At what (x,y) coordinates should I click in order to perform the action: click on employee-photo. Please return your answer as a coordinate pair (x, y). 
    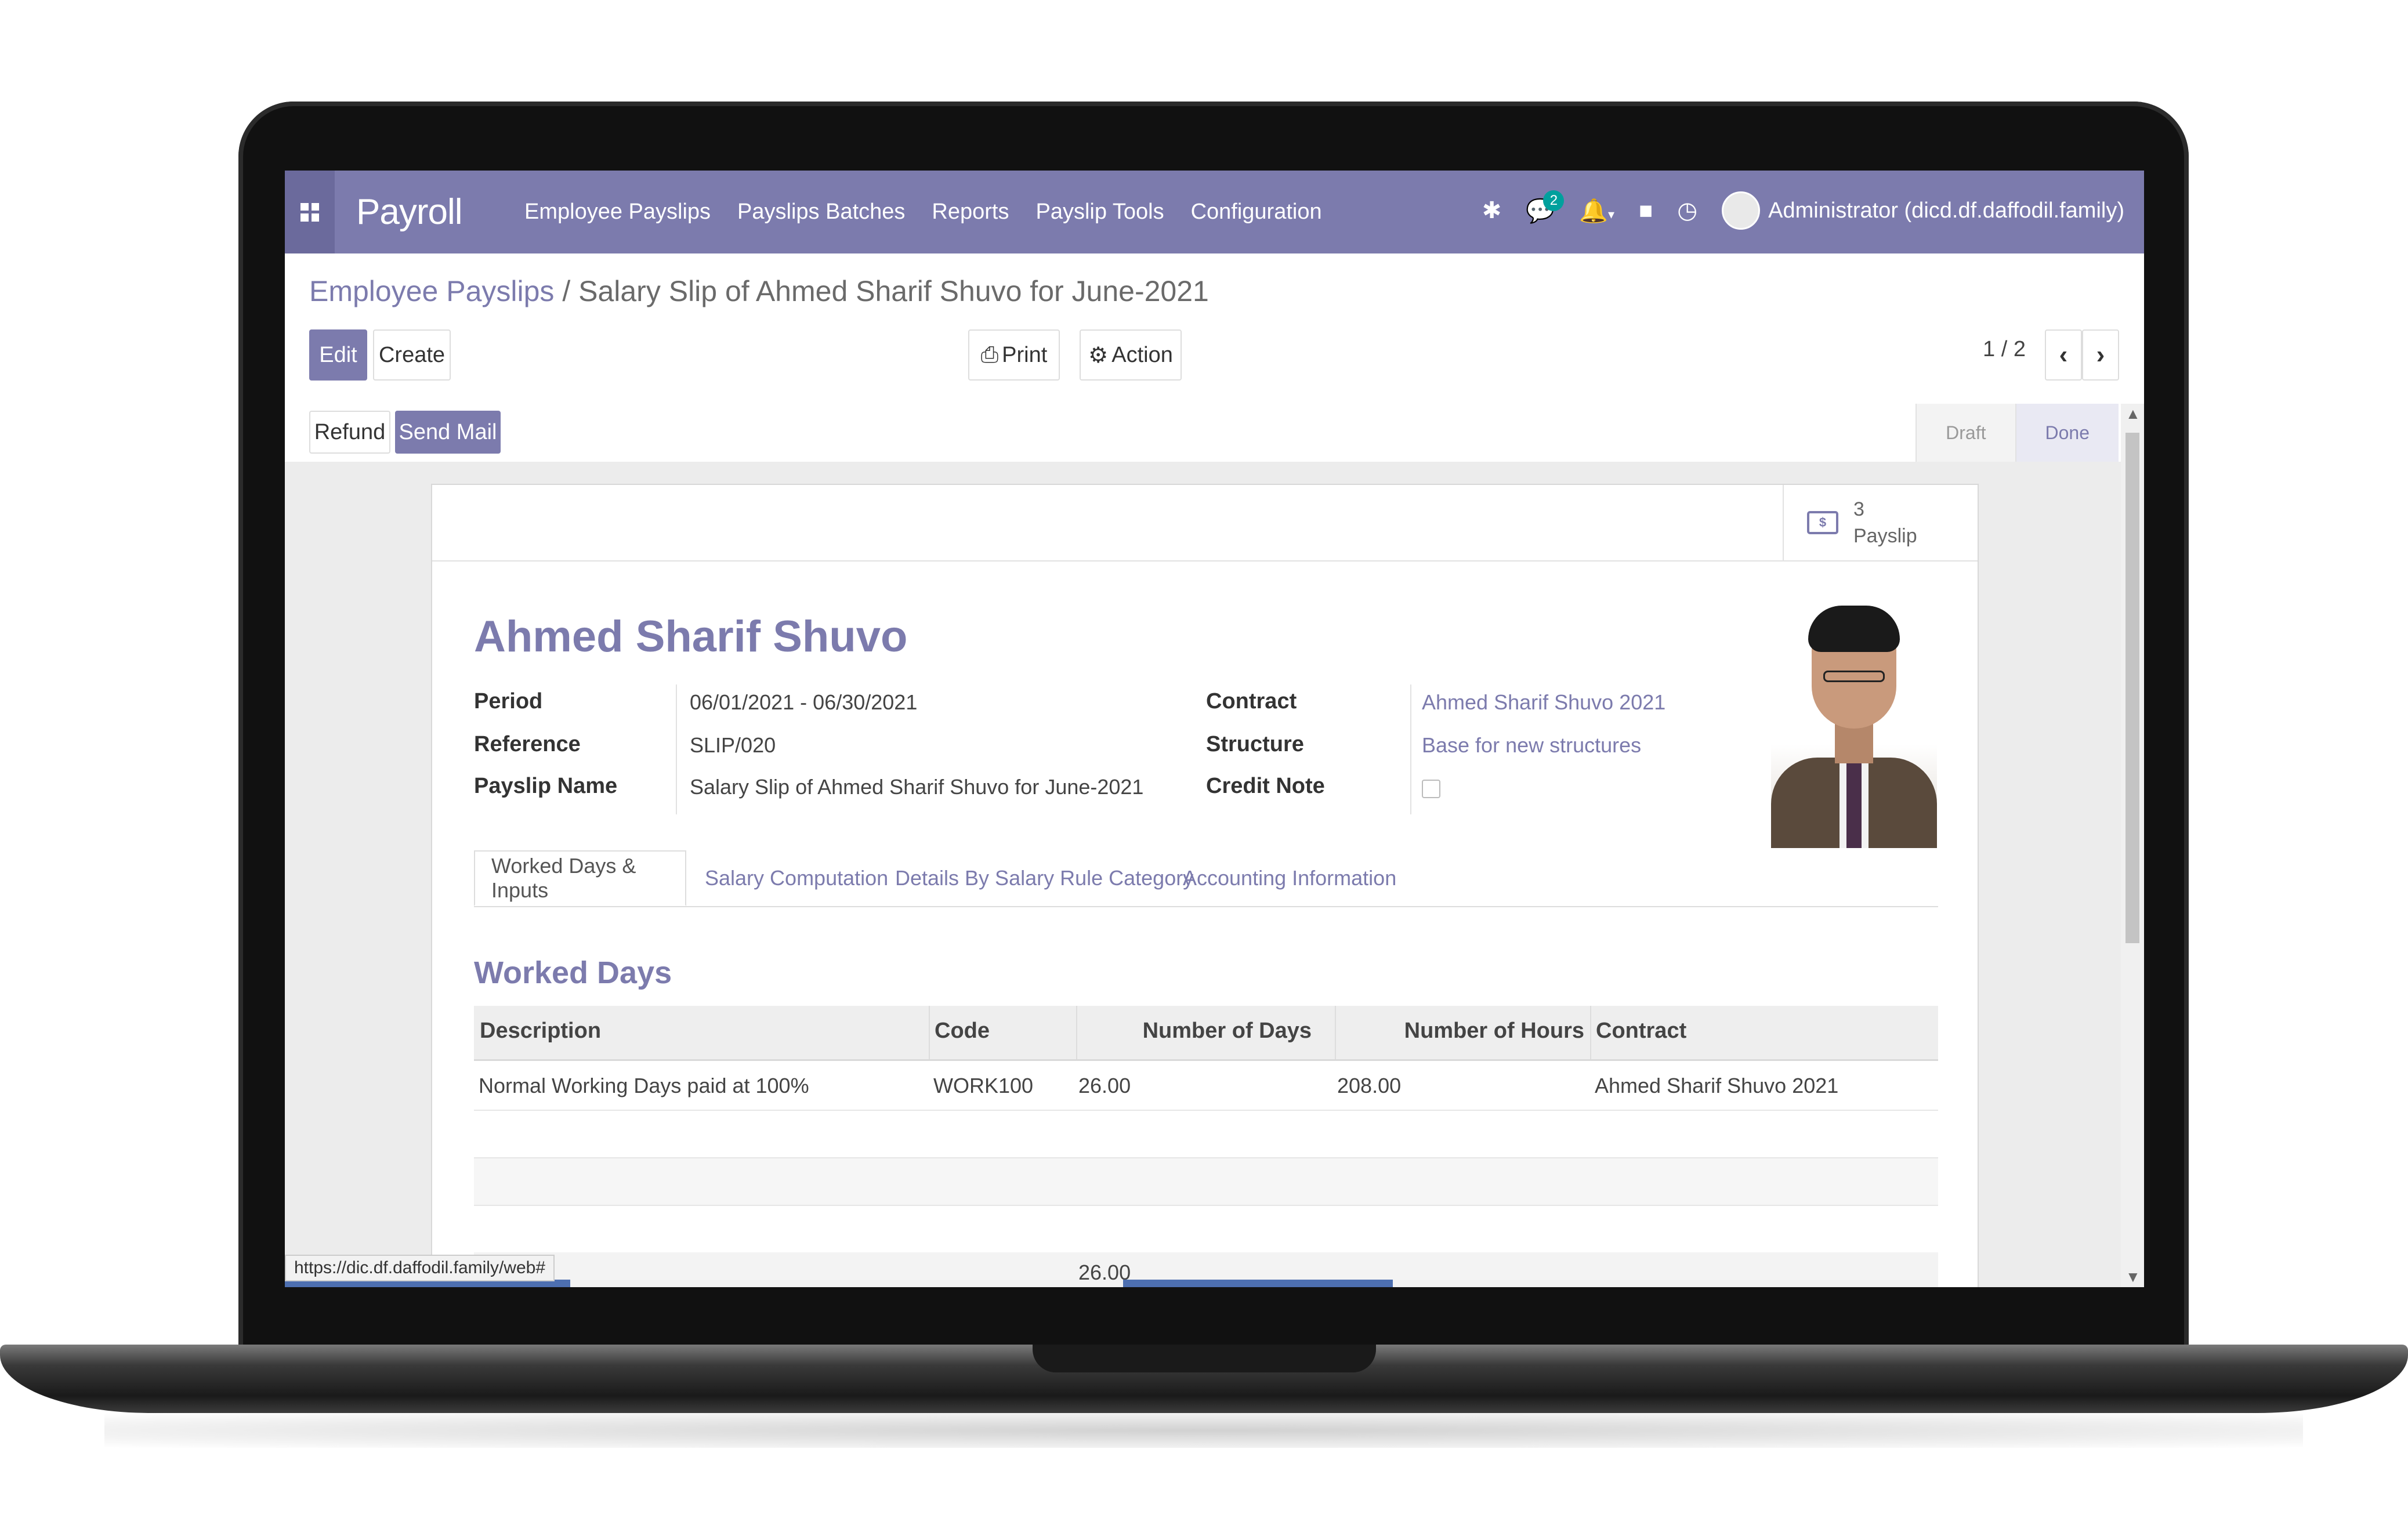
    Looking at the image, I should click on (1854, 719).